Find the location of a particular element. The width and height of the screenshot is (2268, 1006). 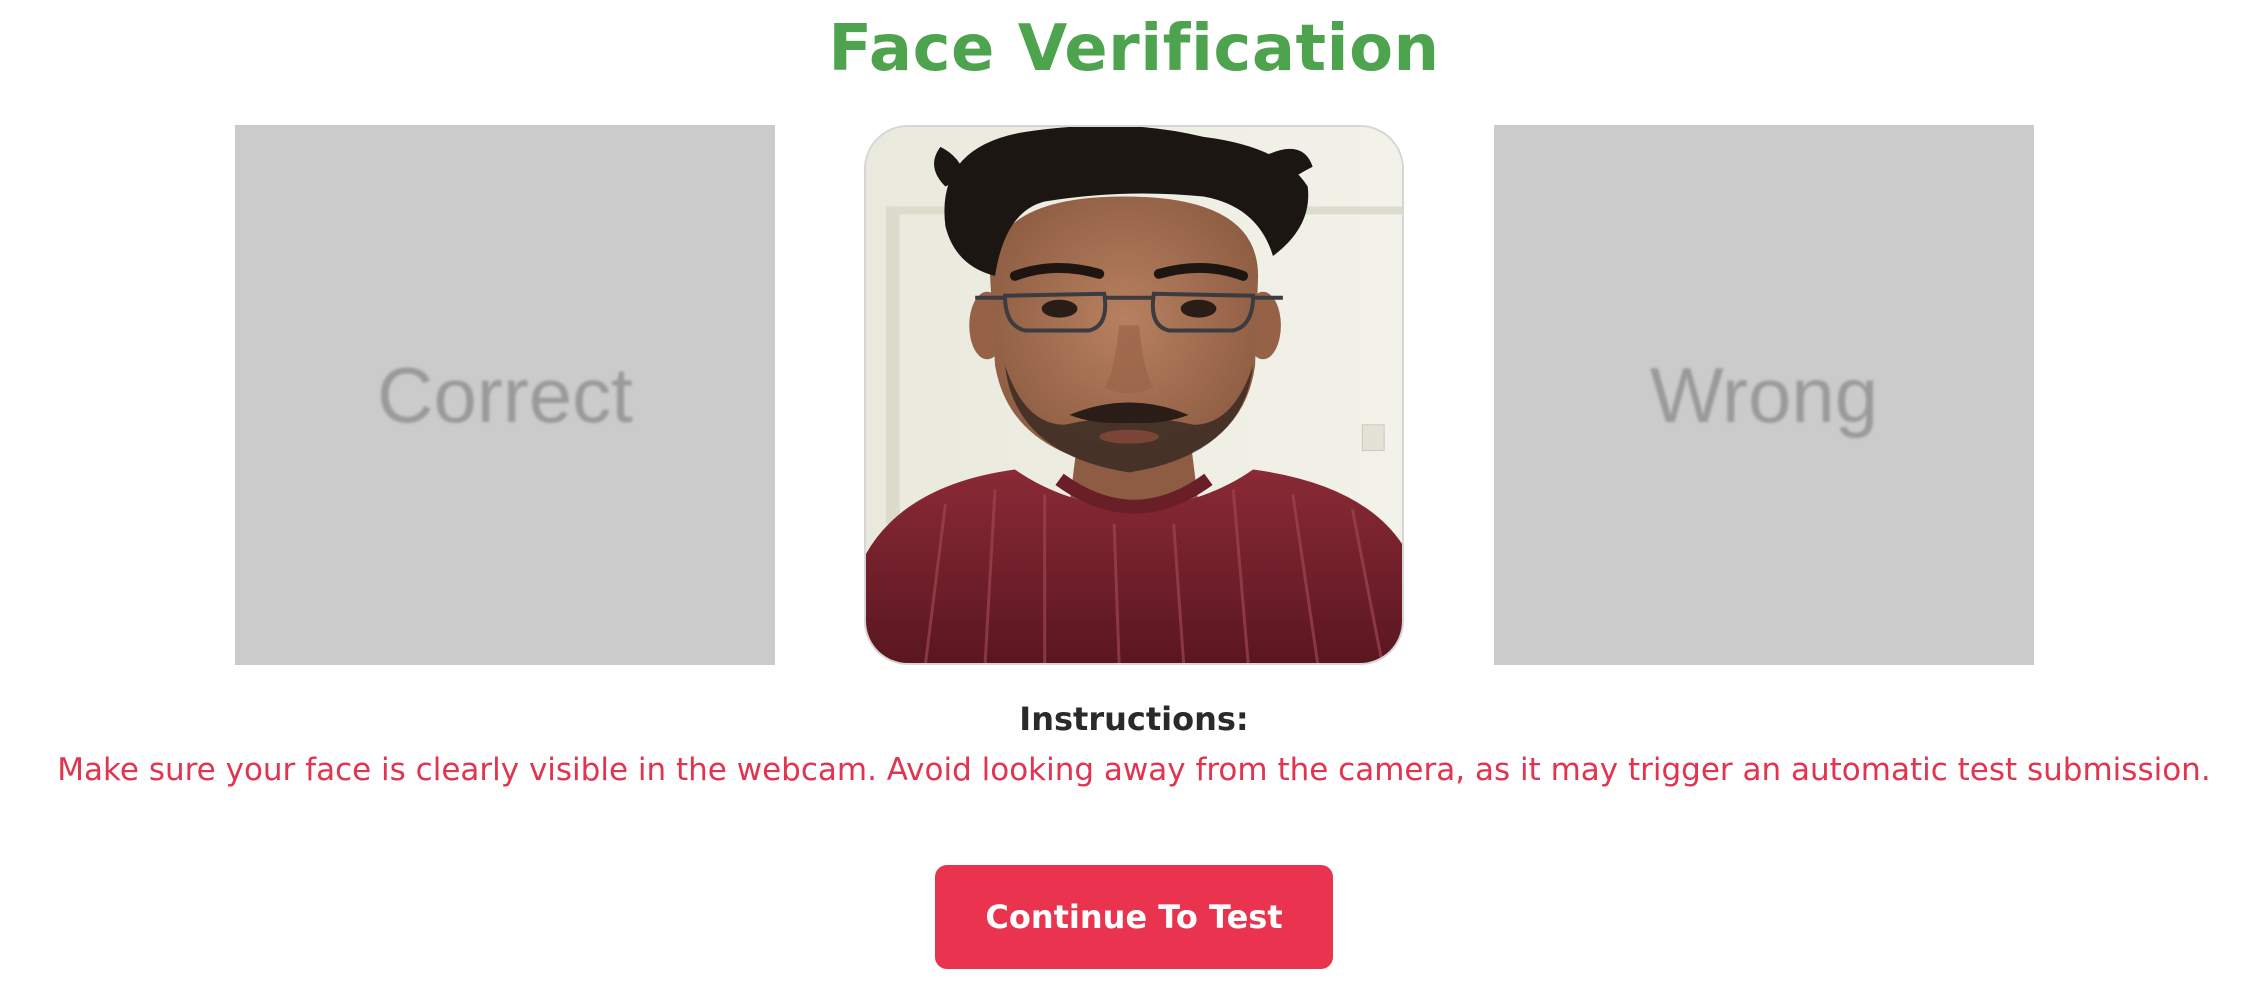

webcam-feed is located at coordinates (1134, 395).